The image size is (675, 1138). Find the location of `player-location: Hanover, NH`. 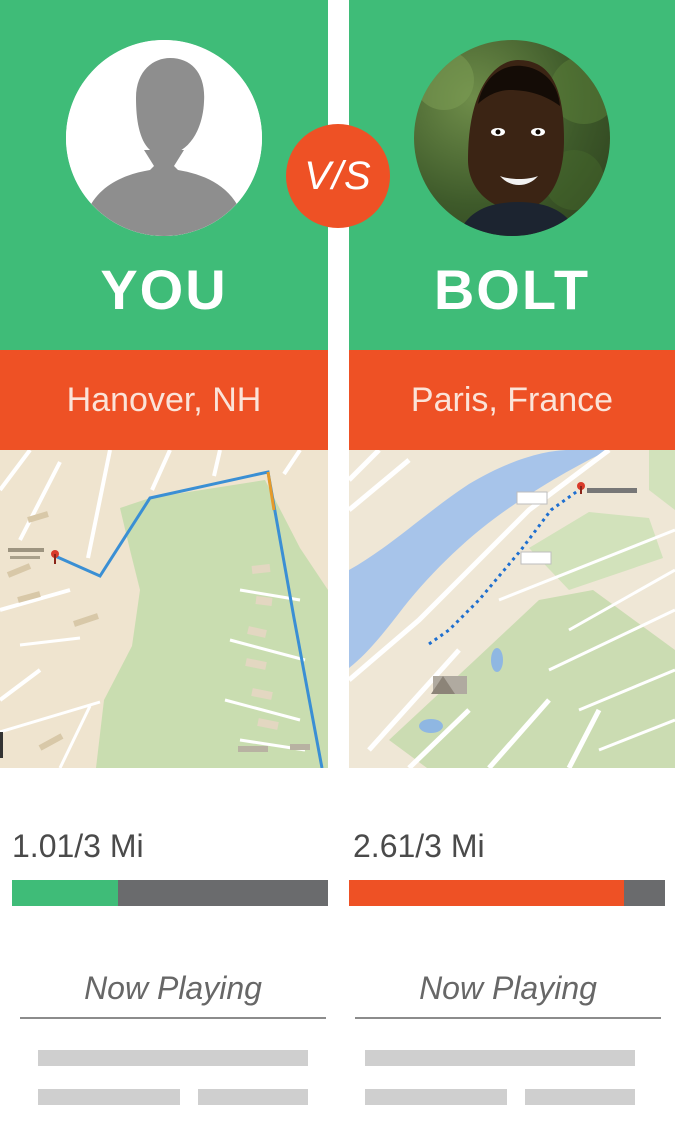

player-location: Hanover, NH is located at coordinates (164, 400).